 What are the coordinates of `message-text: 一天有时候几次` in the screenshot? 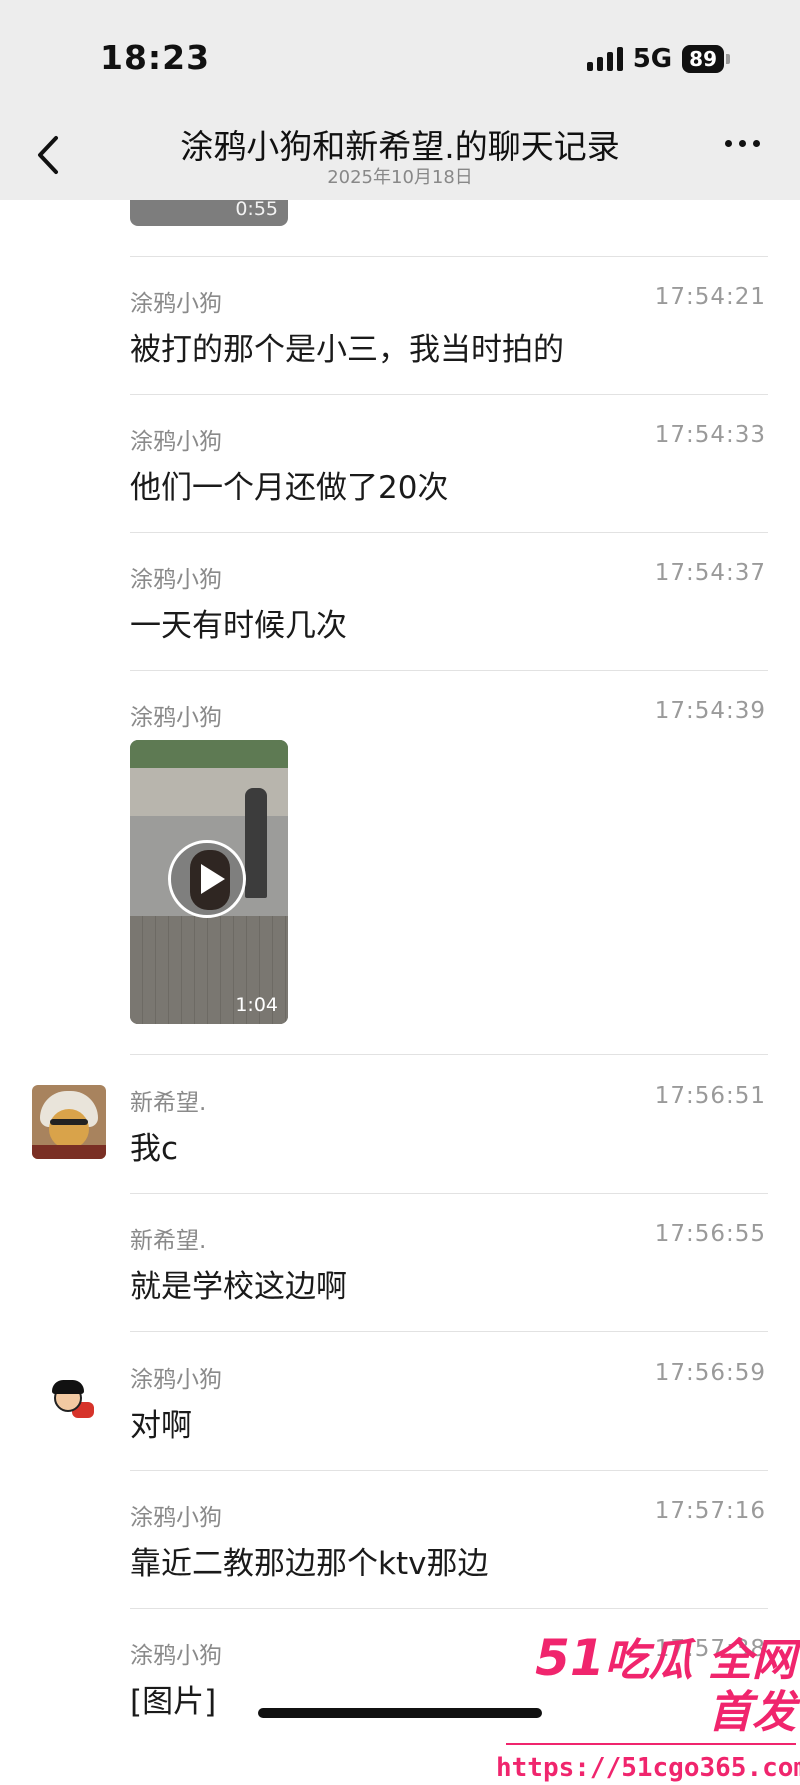 It's located at (238, 622).